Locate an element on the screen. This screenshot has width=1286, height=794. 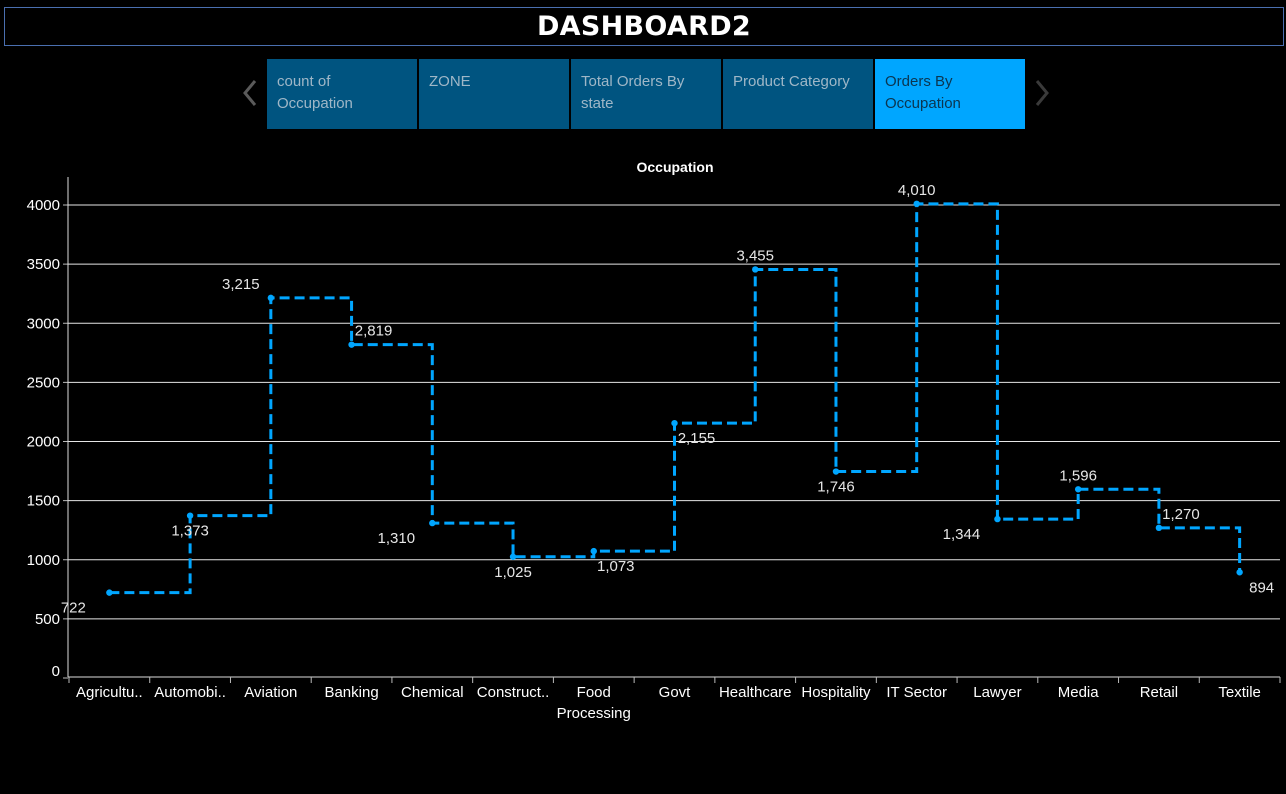
tab-total-orders-by-state: Total Orders By state is located at coordinates (646, 94).